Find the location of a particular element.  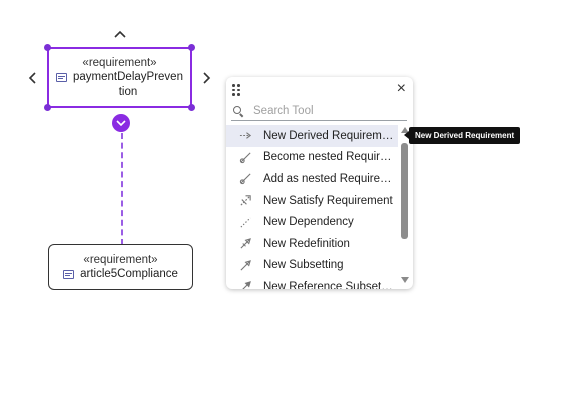

close-icon: × is located at coordinates (401, 89).